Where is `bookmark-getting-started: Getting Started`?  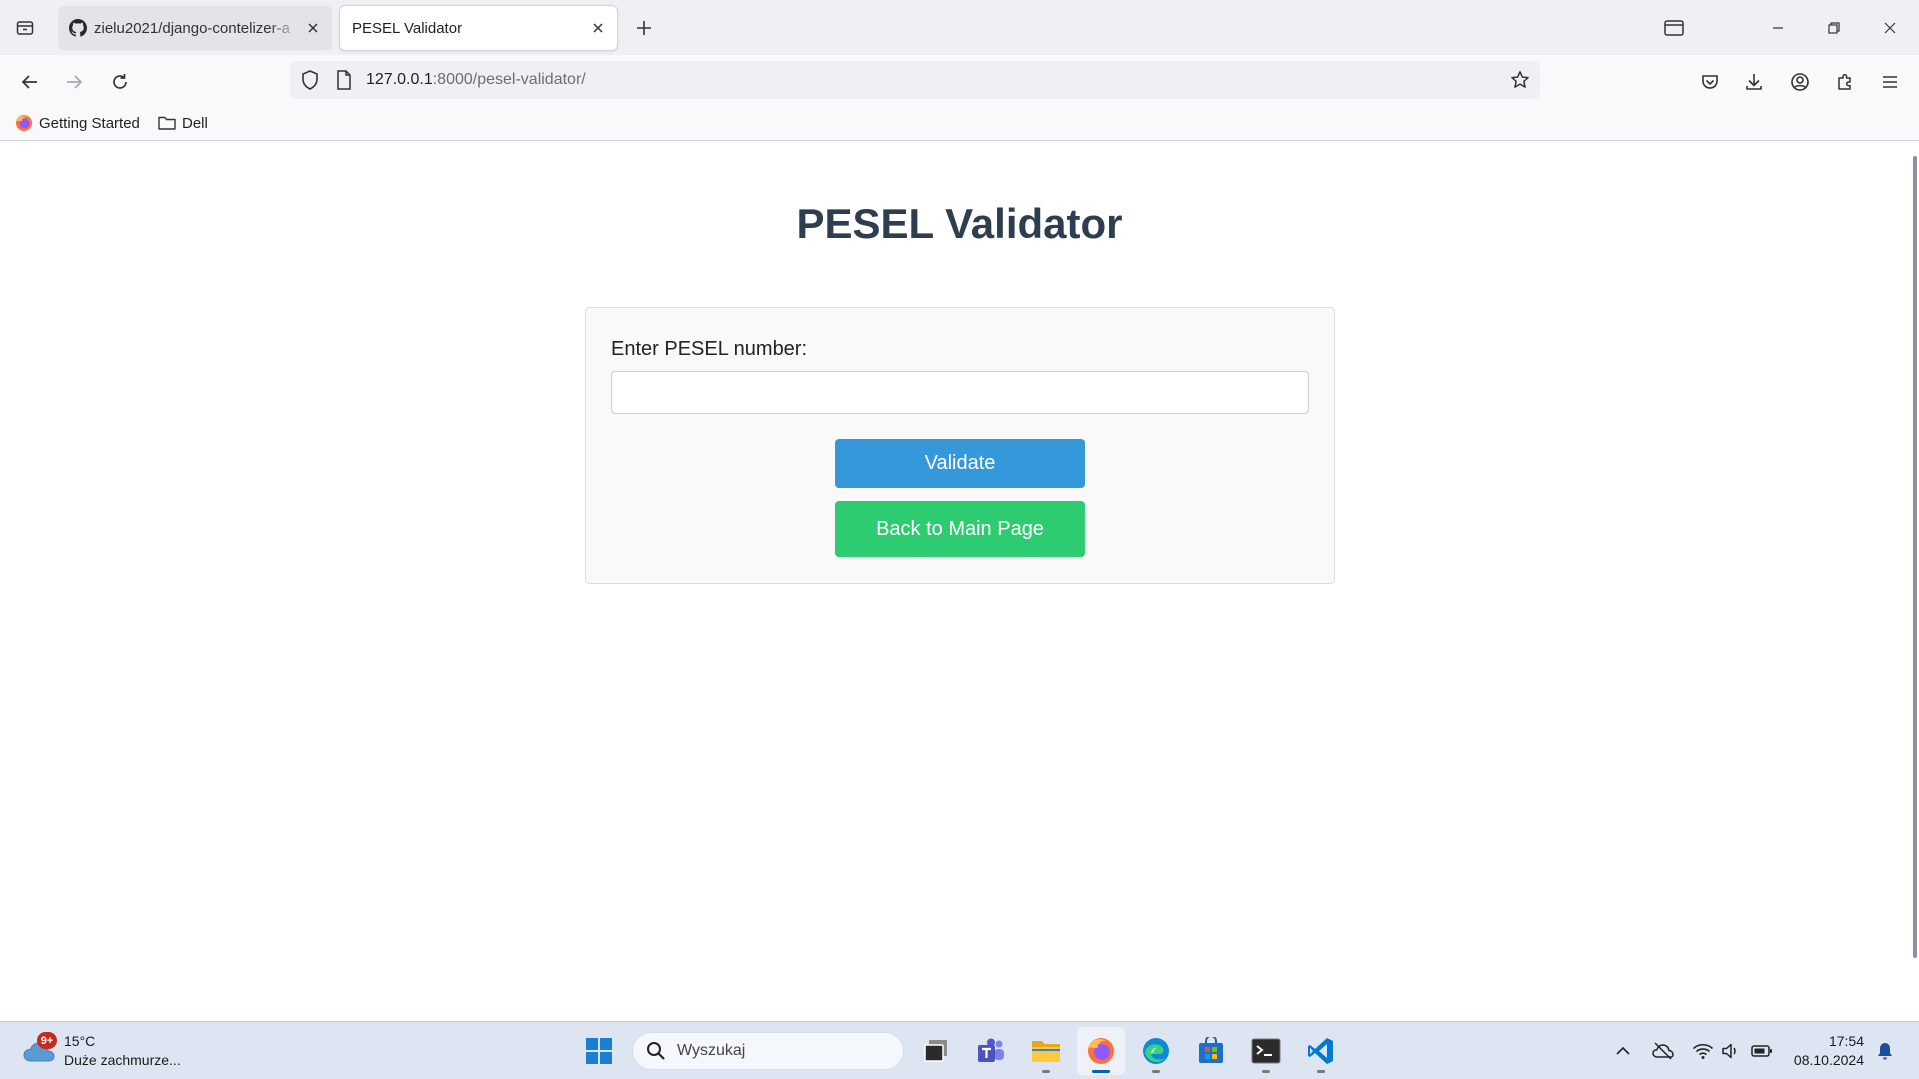
bookmark-getting-started: Getting Started is located at coordinates (77, 123).